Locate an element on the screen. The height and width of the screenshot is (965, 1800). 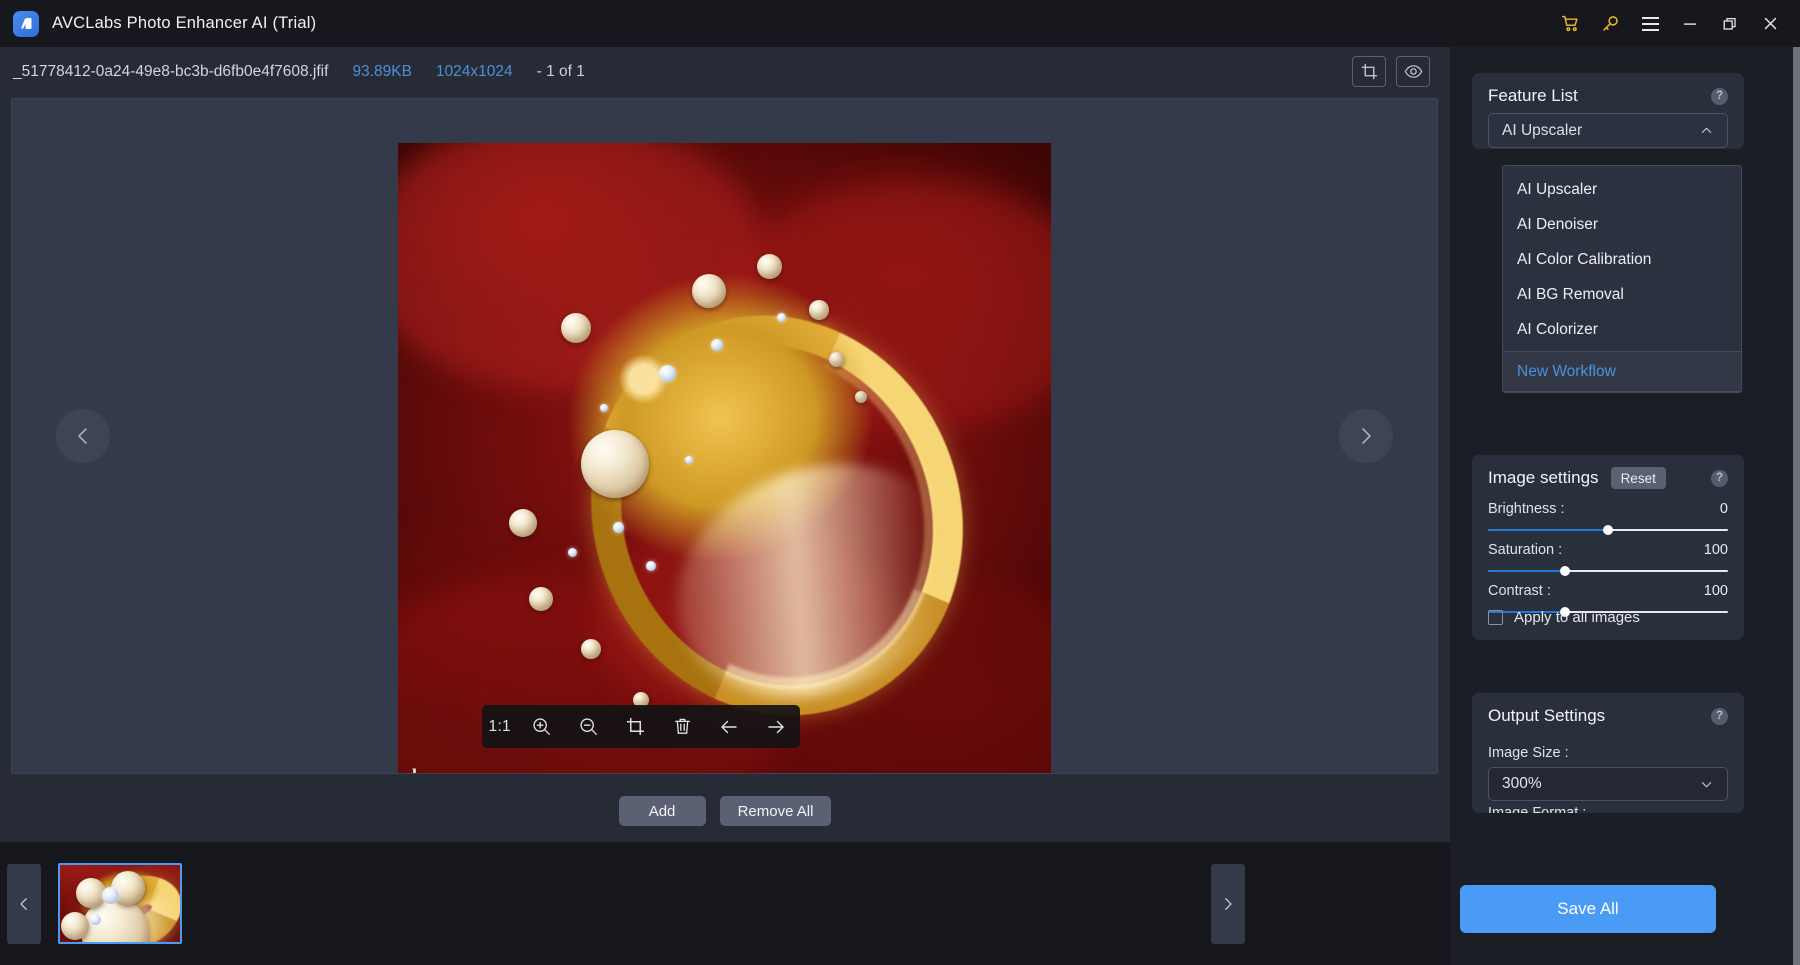
zoom-in-icon is located at coordinates (541, 727).